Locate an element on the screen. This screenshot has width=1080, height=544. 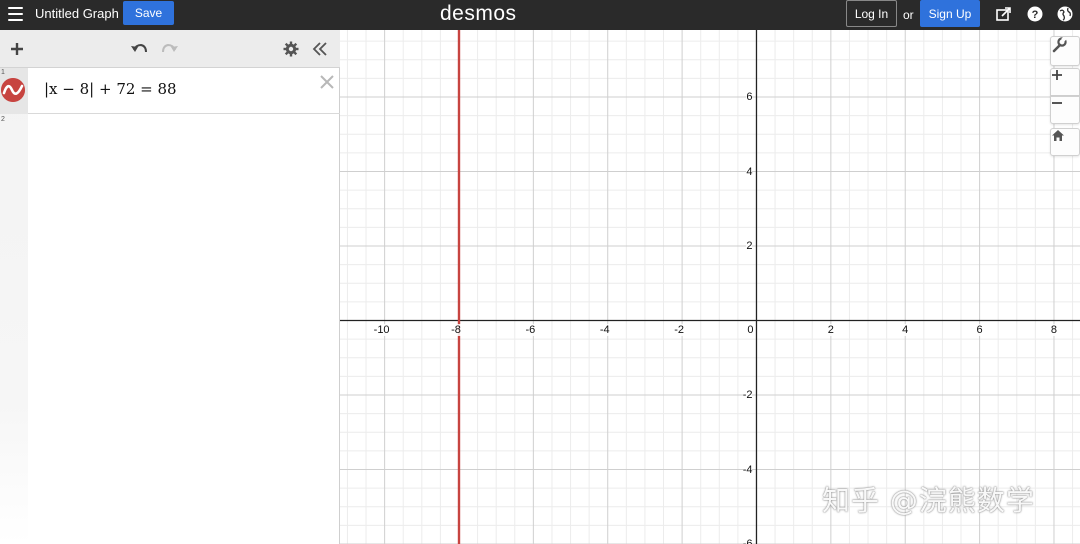
wrench-icon is located at coordinates (1059, 45).